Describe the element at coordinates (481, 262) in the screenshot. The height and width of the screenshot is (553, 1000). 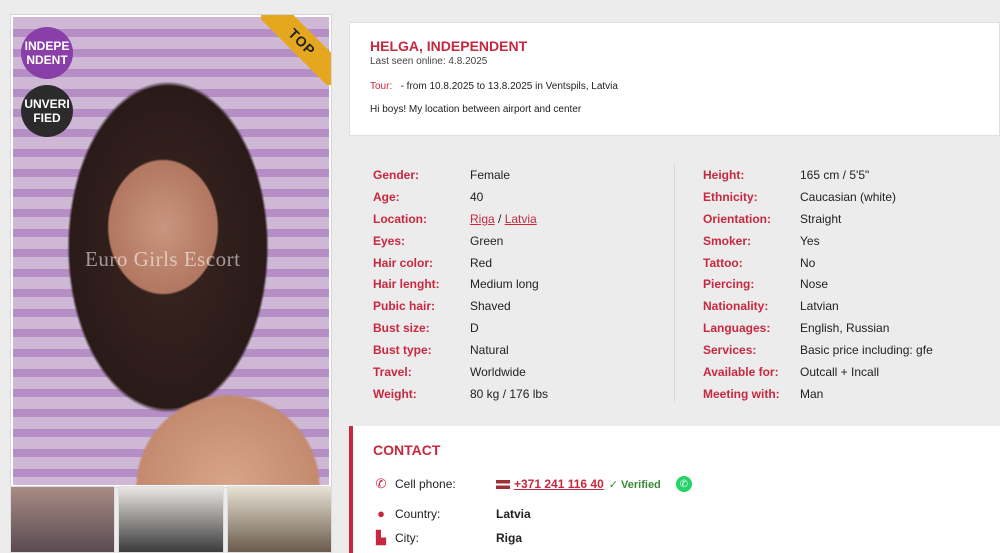
I see `detail-value: Red` at that location.